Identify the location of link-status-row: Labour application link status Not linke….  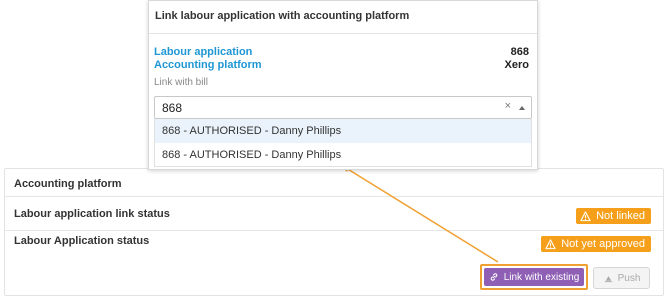
(334, 217).